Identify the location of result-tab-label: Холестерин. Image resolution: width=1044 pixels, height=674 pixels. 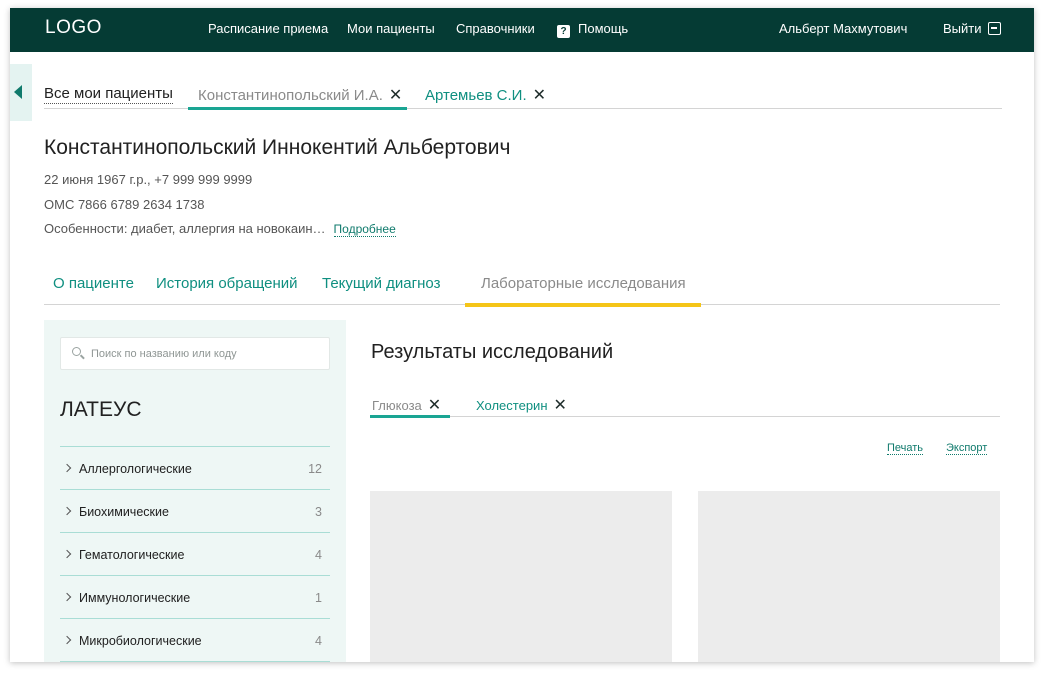
(512, 405).